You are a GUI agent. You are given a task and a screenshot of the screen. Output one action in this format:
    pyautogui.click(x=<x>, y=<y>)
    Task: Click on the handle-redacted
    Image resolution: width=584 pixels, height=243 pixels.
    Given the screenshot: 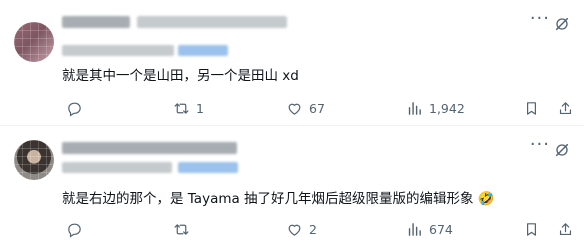 What is the action you would take?
    pyautogui.click(x=212, y=22)
    